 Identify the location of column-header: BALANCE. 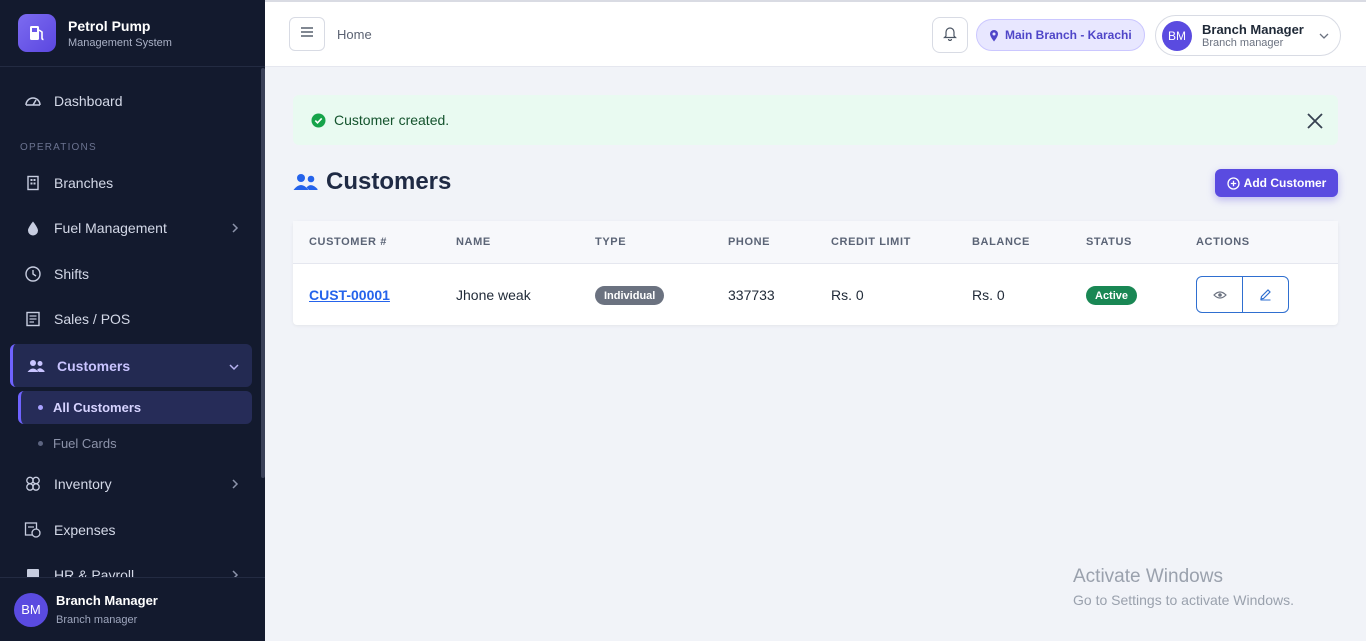
(1001, 242).